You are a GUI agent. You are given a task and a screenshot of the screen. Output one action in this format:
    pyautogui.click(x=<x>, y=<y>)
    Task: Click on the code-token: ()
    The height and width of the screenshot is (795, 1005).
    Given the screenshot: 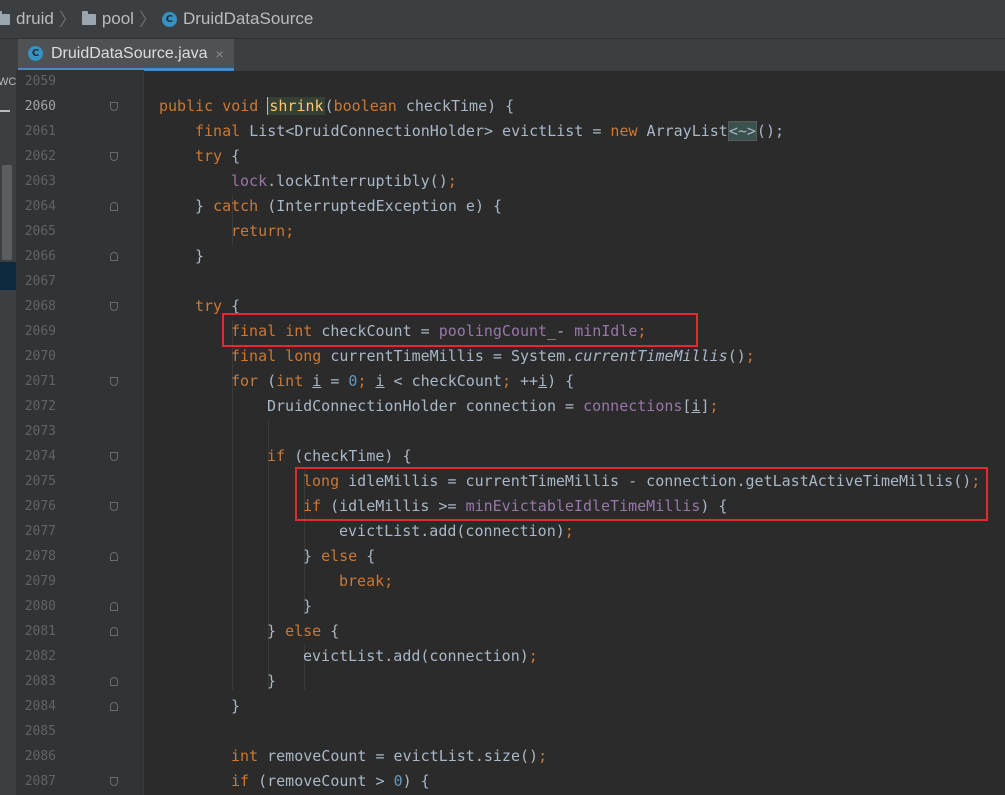 What is the action you would take?
    pyautogui.click(x=736, y=356)
    